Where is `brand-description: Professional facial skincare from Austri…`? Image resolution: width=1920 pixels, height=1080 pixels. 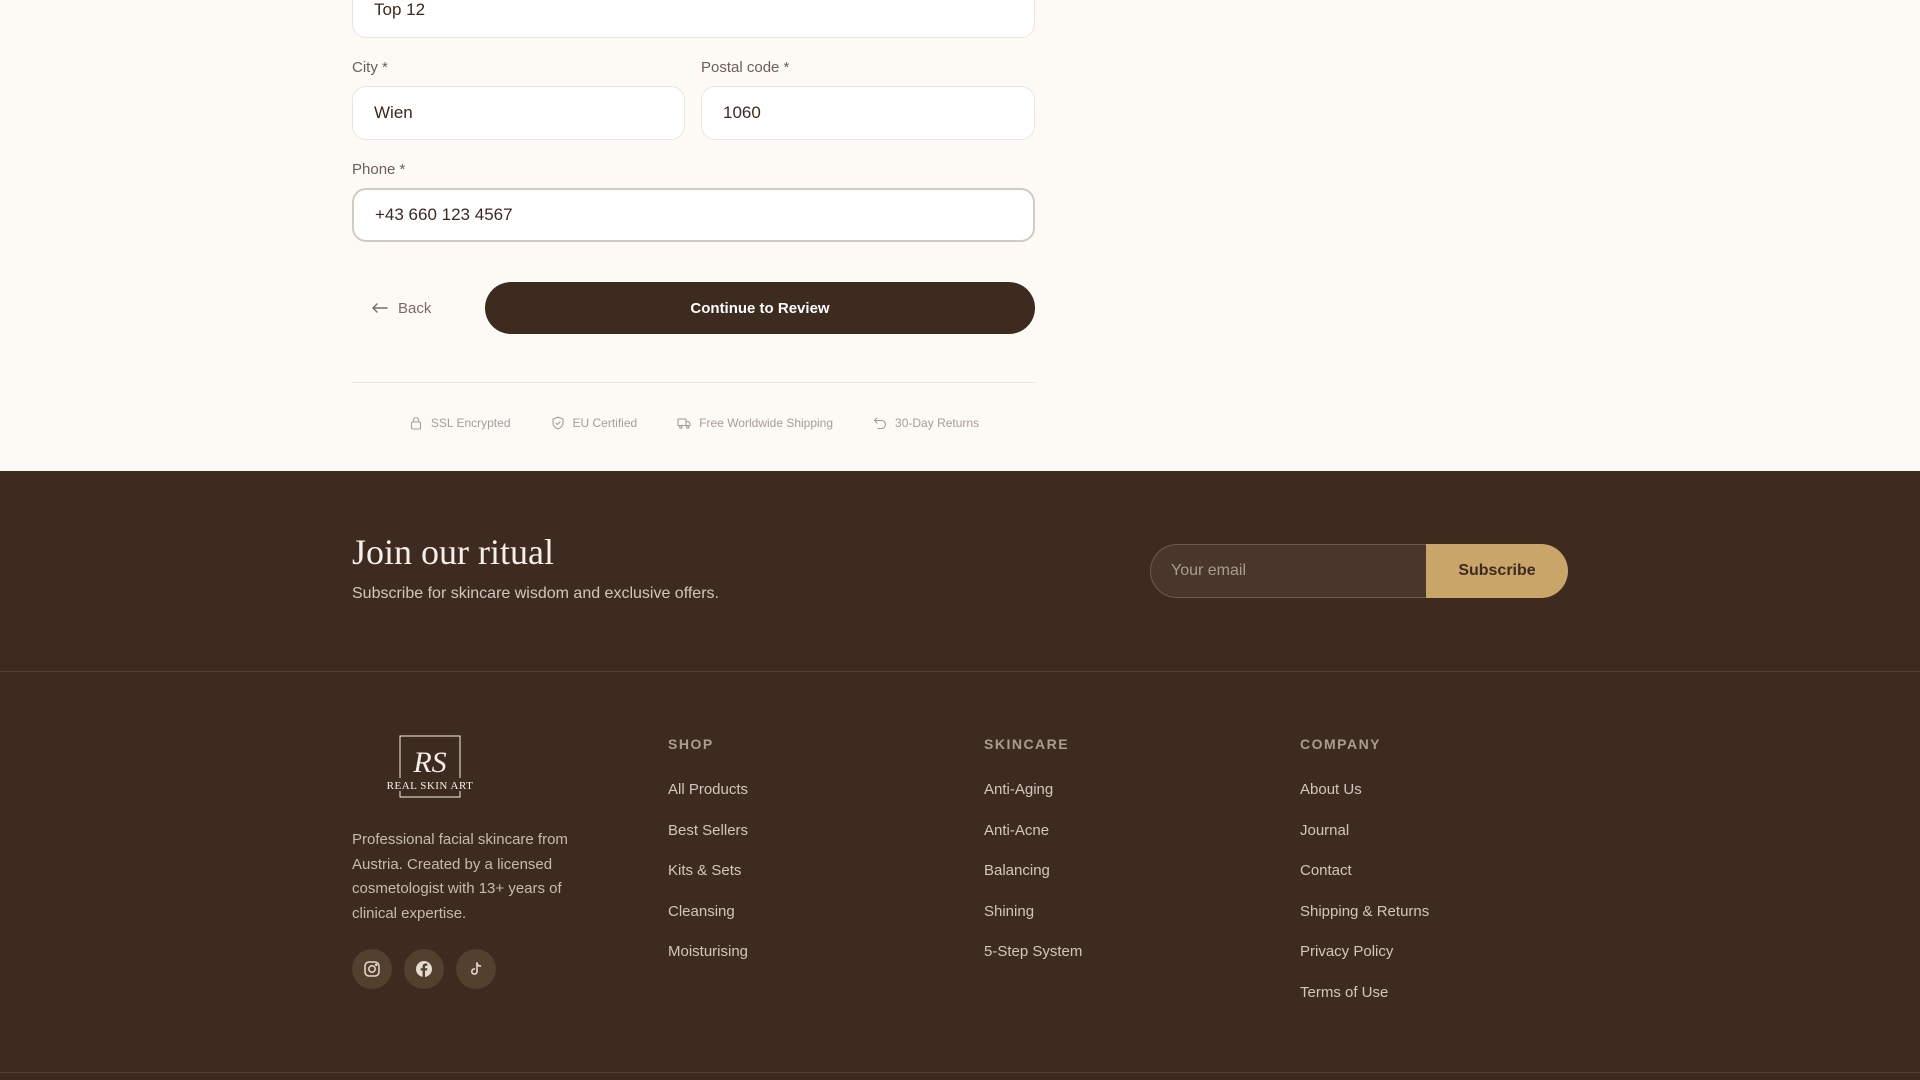
brand-description: Professional facial skincare from Austri… is located at coordinates (460, 876).